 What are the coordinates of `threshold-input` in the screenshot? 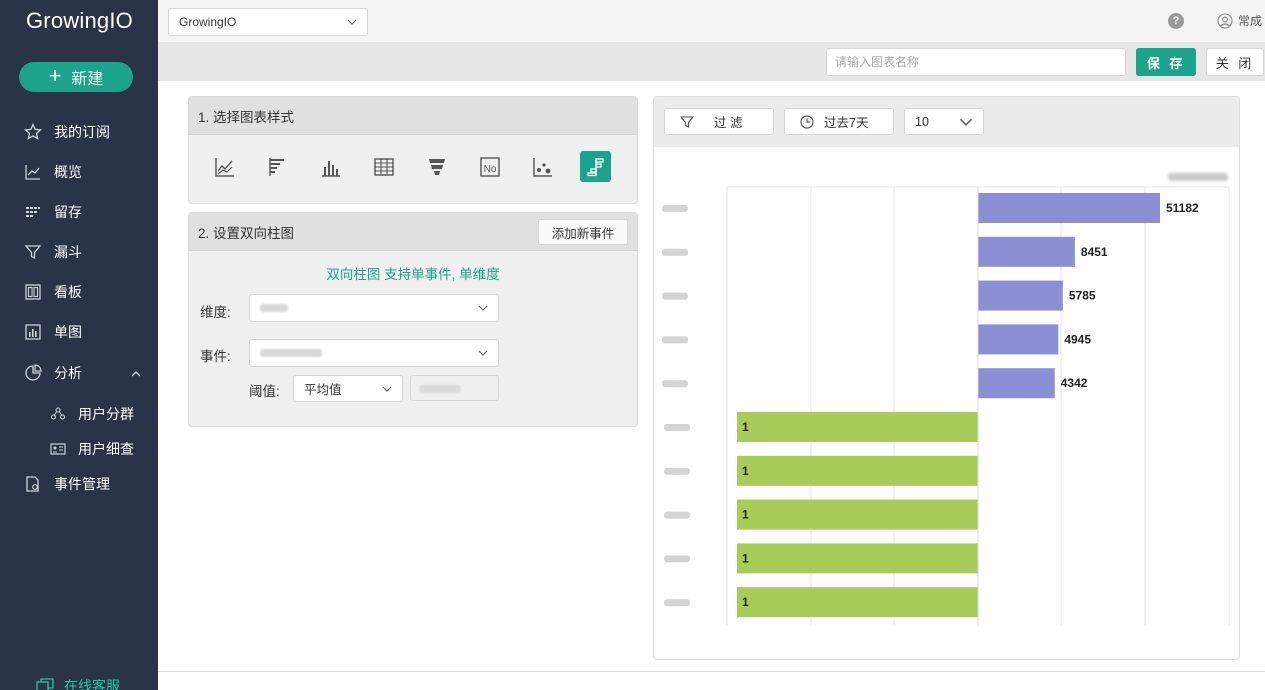 It's located at (454, 388).